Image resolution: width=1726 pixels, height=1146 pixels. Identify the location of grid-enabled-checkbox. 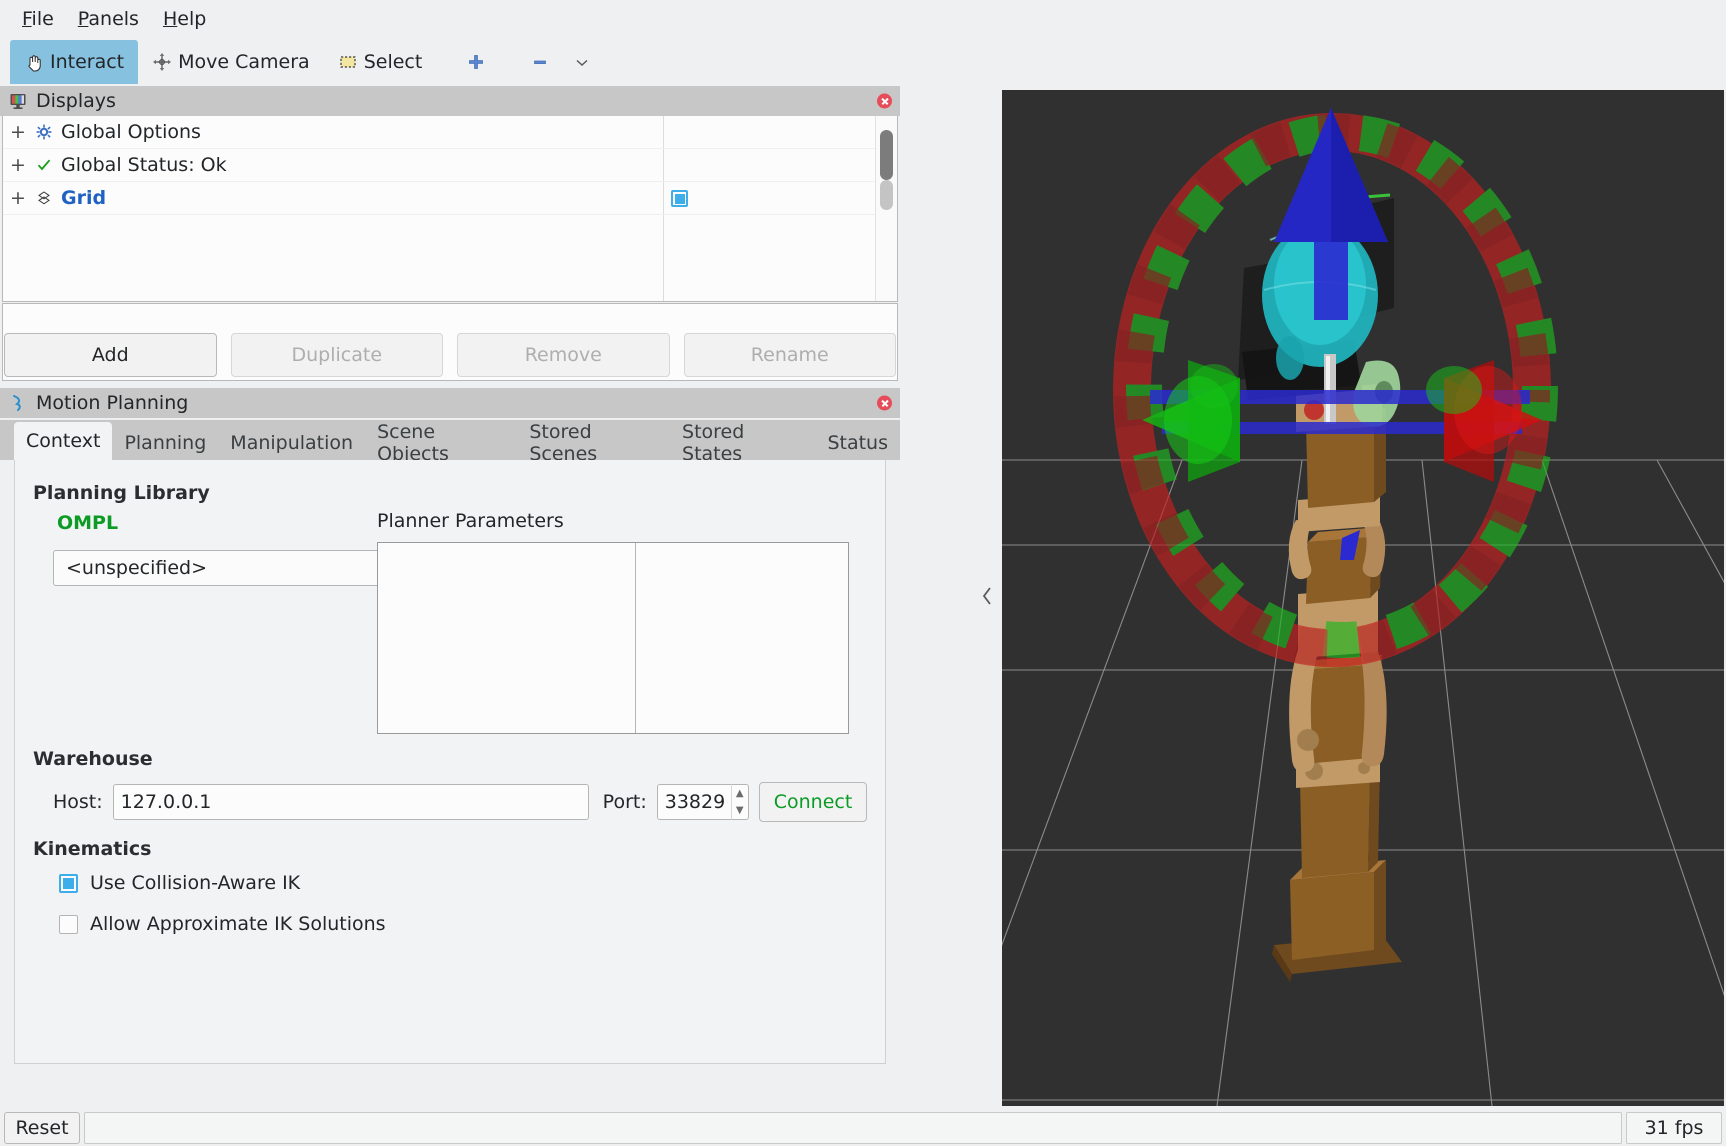
(679, 198).